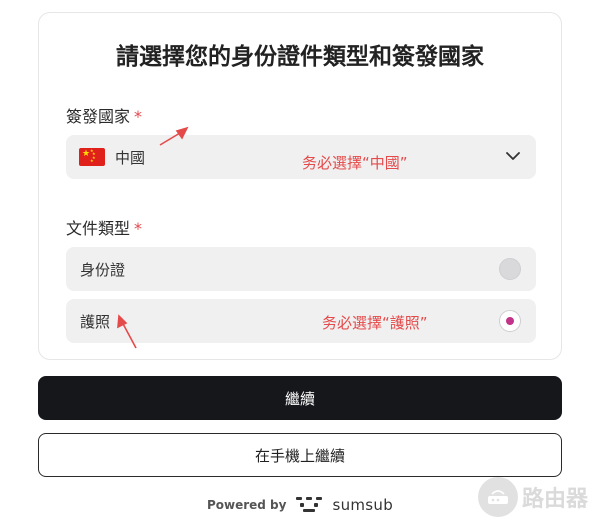 The height and width of the screenshot is (531, 600). What do you see at coordinates (309, 504) in the screenshot?
I see `sumsub-logo-icon` at bounding box center [309, 504].